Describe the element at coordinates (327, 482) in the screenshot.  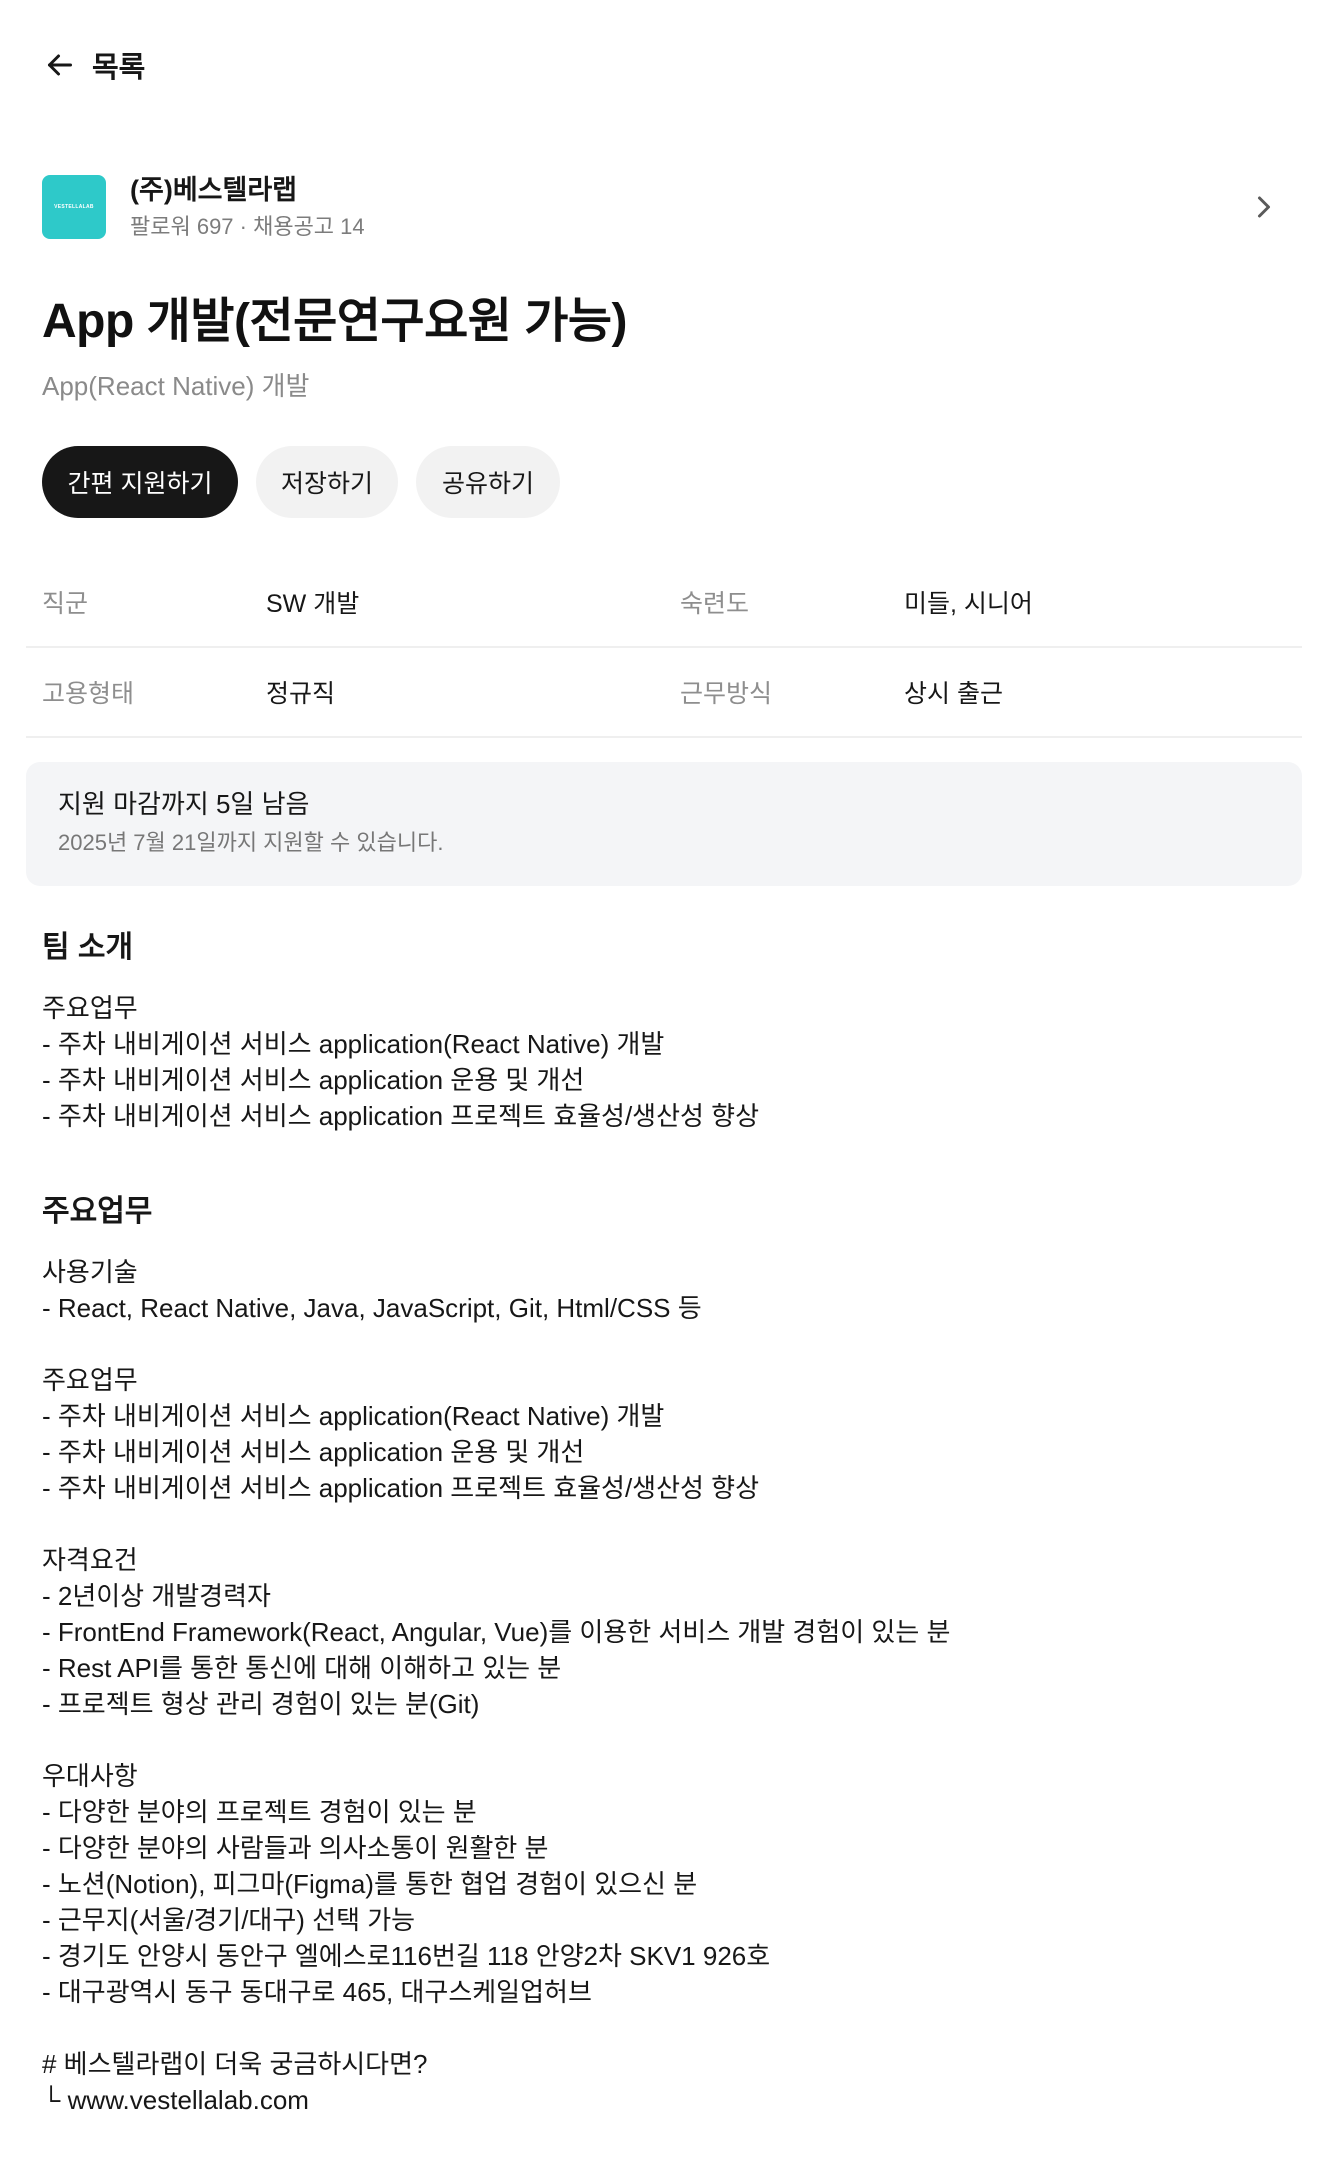
I see `save-button: 저장하기` at that location.